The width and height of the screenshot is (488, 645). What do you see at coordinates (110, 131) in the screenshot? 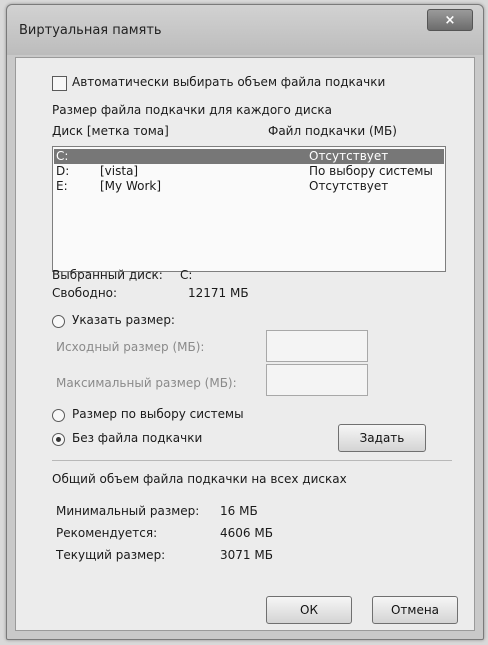
I see `column-header-disk: Диск [метка тома]` at bounding box center [110, 131].